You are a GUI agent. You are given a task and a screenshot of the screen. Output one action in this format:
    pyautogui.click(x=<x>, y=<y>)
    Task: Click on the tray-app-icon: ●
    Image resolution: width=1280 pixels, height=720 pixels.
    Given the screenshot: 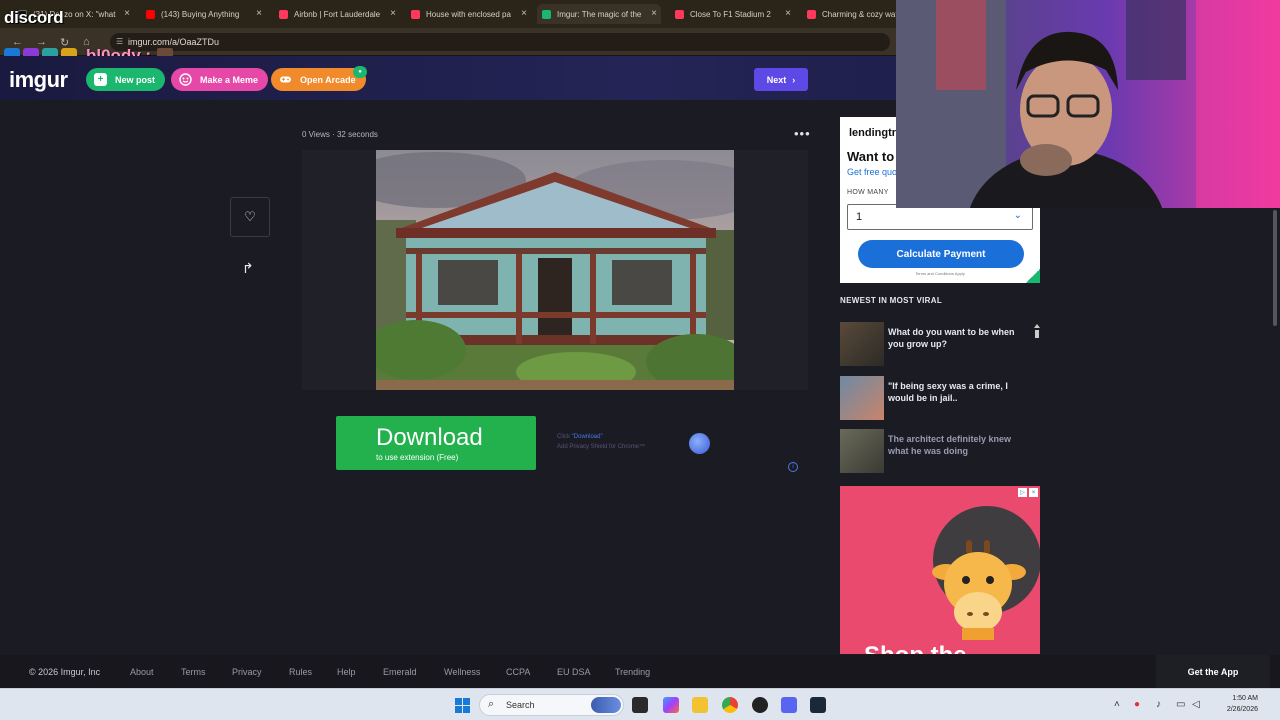 What is the action you would take?
    pyautogui.click(x=1137, y=704)
    